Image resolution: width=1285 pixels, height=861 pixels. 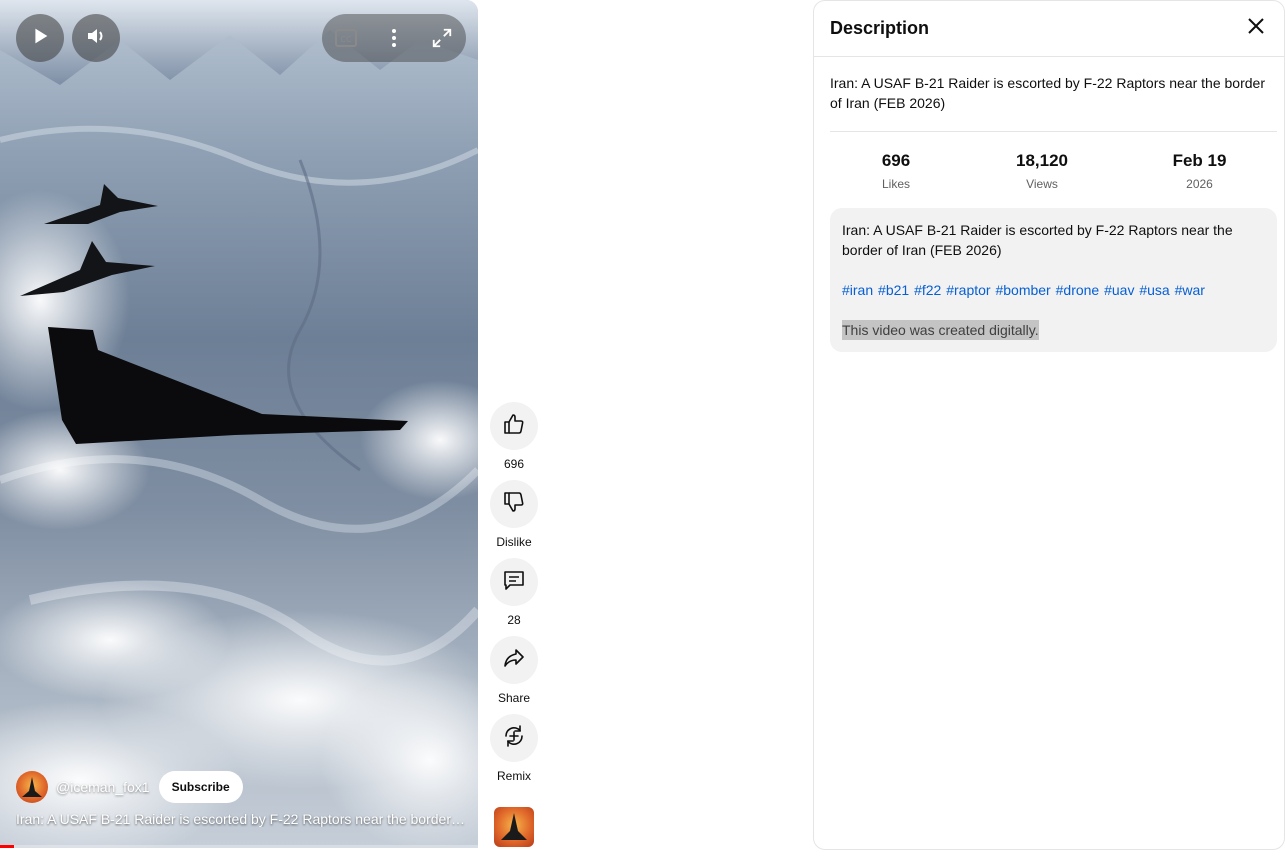 What do you see at coordinates (927, 290) in the screenshot?
I see `hashtag-link: #f22` at bounding box center [927, 290].